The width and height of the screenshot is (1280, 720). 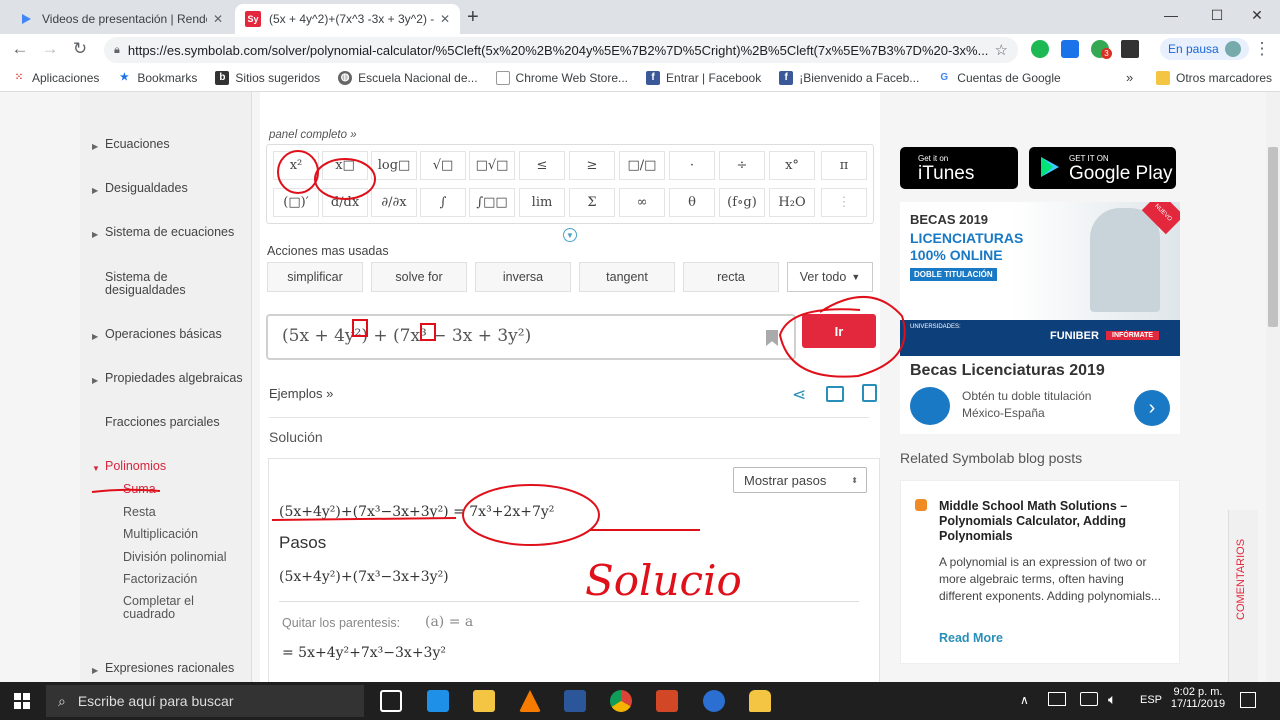 I want to click on sidebar-subitem-factorizacion: Factorización, so click(x=160, y=579).